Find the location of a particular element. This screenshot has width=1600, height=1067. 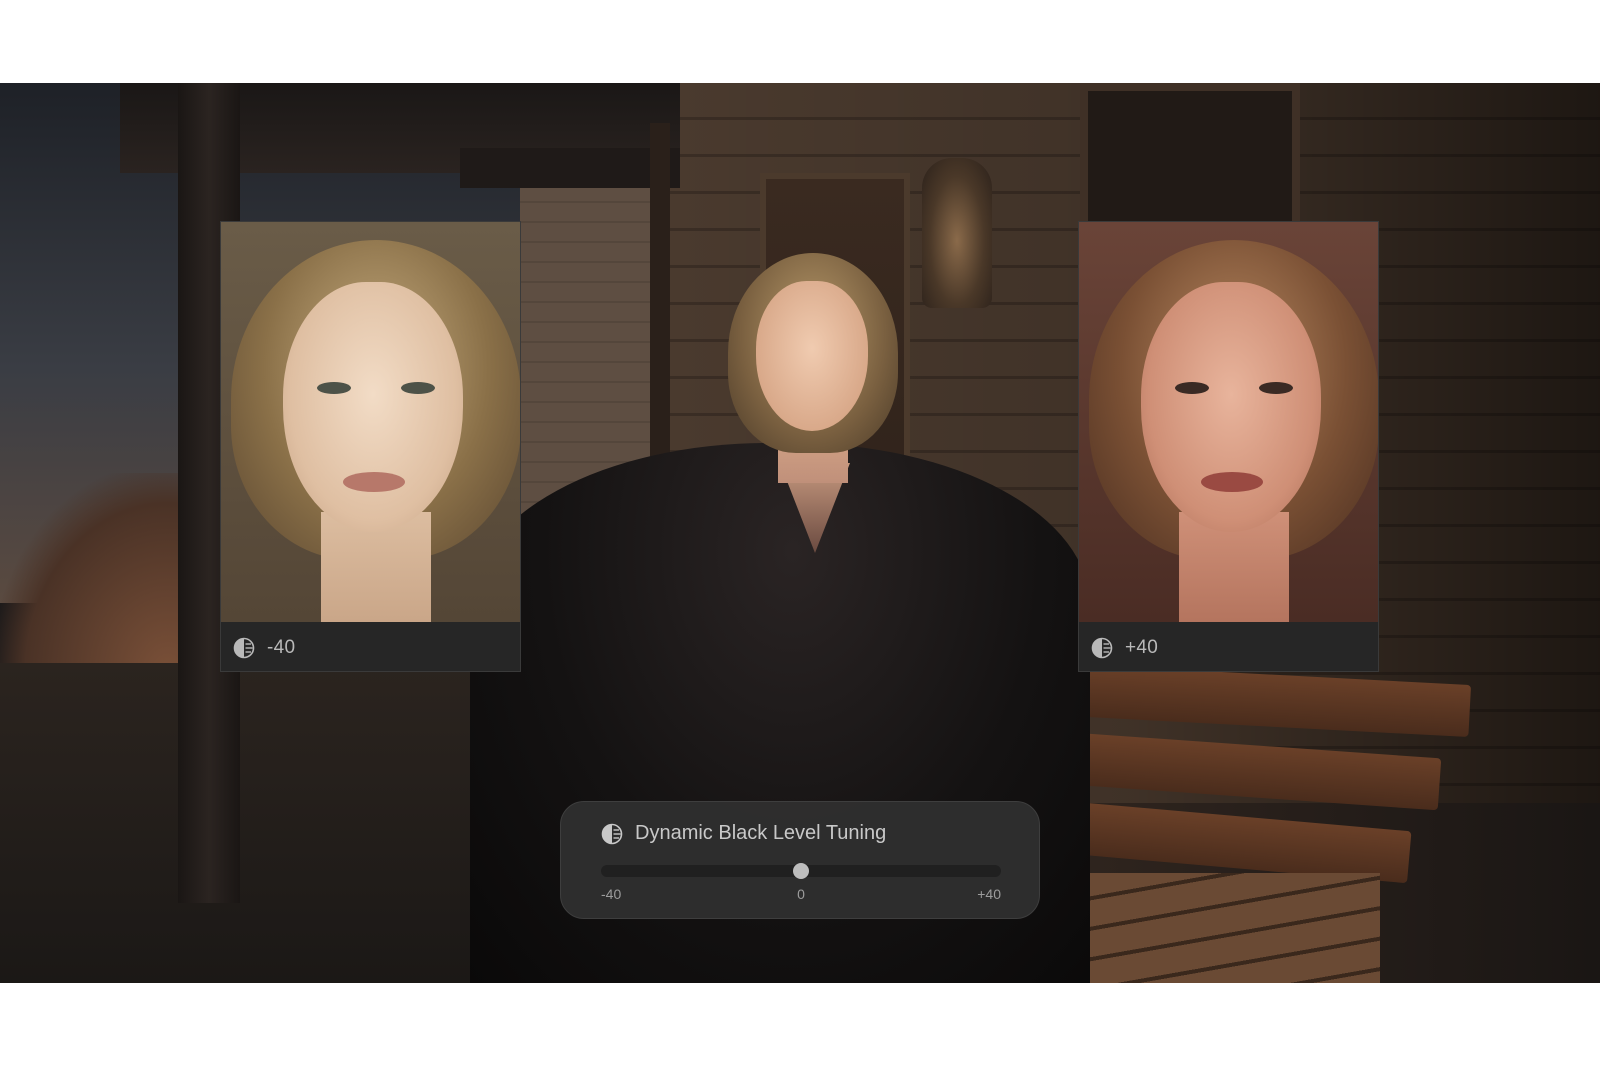

panel-title: Dynamic Black Level Tuning is located at coordinates (761, 833).